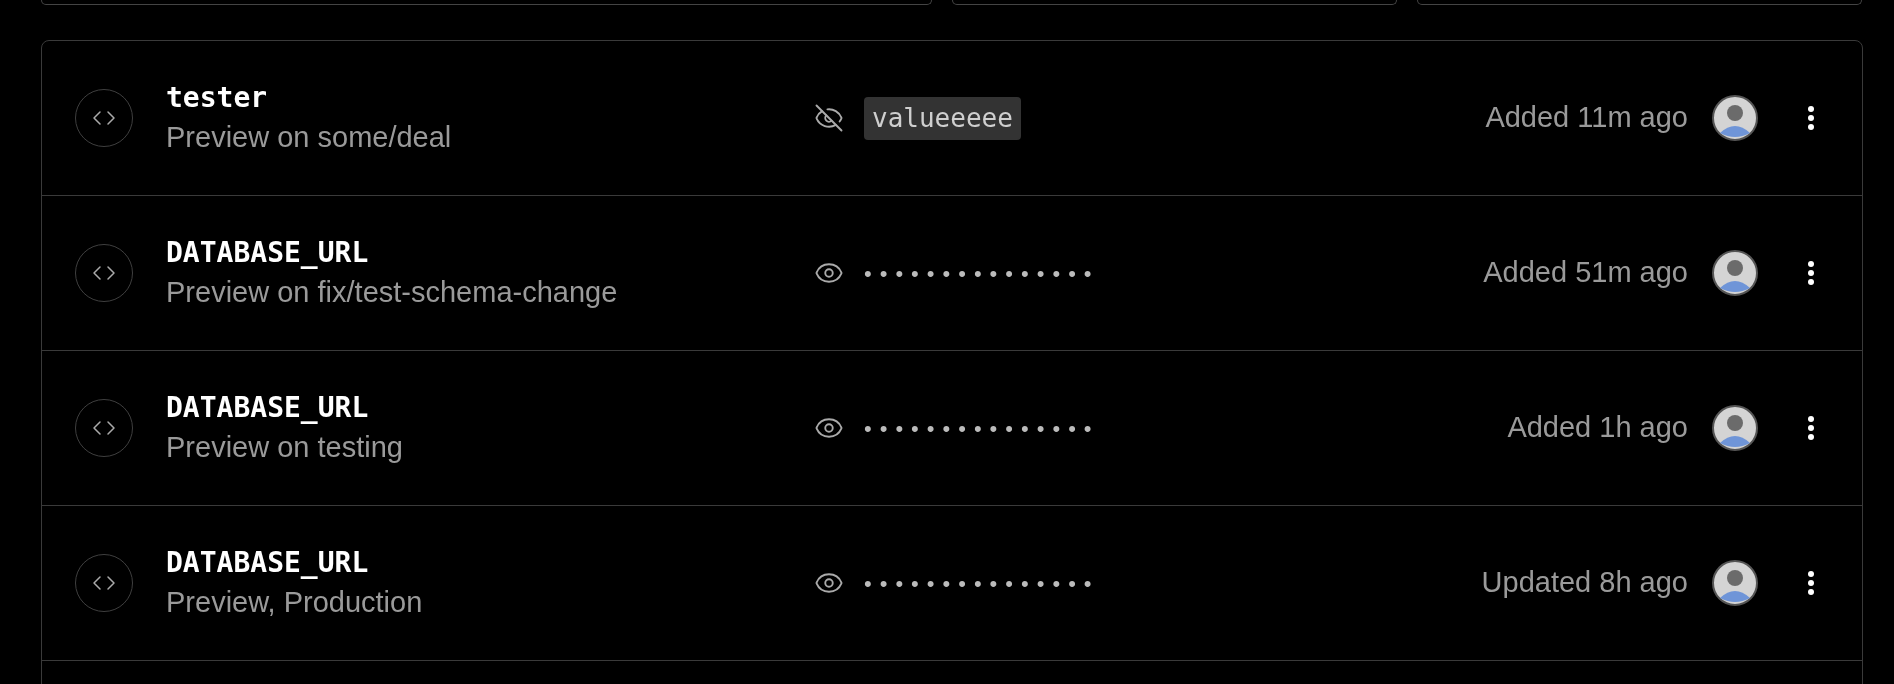  What do you see at coordinates (1584, 583) in the screenshot?
I see `updated-time: Updated 8h ago` at bounding box center [1584, 583].